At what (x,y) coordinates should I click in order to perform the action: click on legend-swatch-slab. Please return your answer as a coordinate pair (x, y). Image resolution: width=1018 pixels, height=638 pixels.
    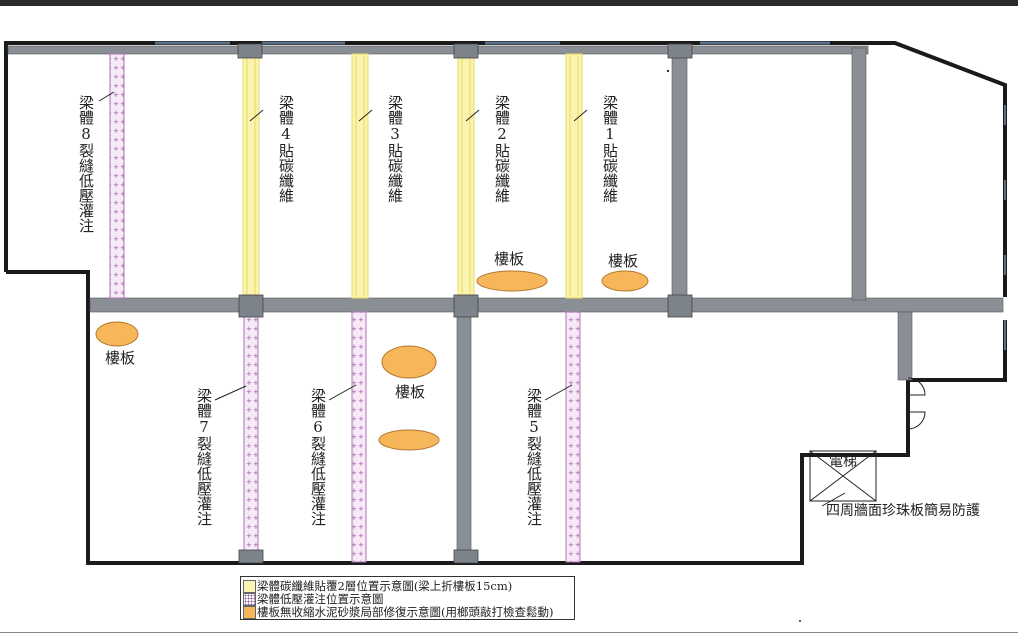
    Looking at the image, I should click on (249, 612).